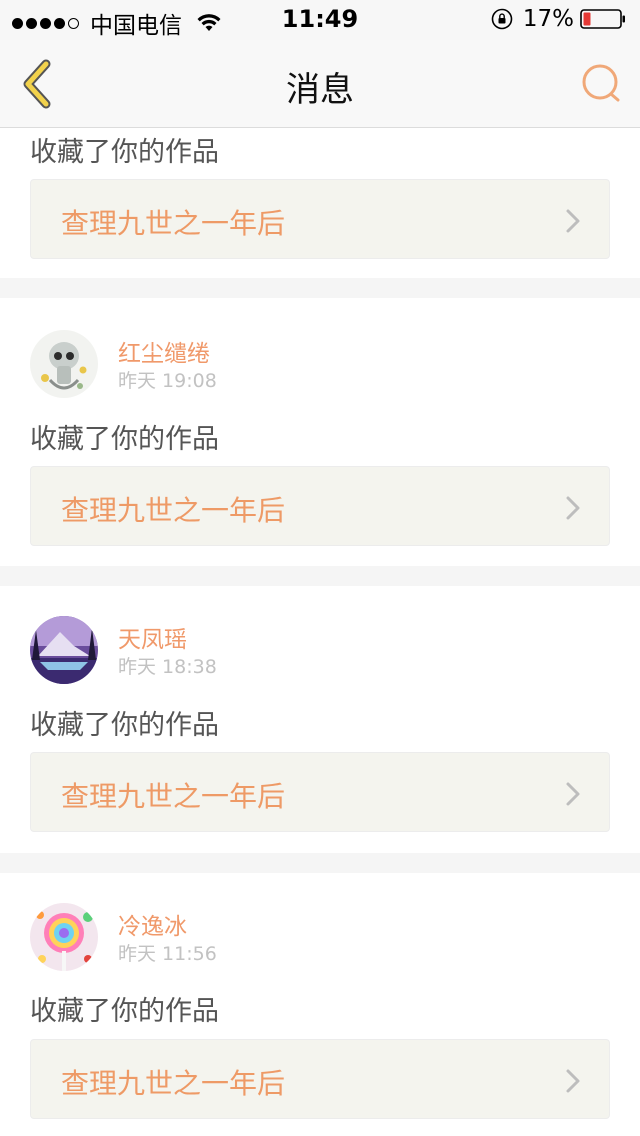 The width and height of the screenshot is (640, 1136). I want to click on message-timestamp: 昨天 19:08, so click(167, 381).